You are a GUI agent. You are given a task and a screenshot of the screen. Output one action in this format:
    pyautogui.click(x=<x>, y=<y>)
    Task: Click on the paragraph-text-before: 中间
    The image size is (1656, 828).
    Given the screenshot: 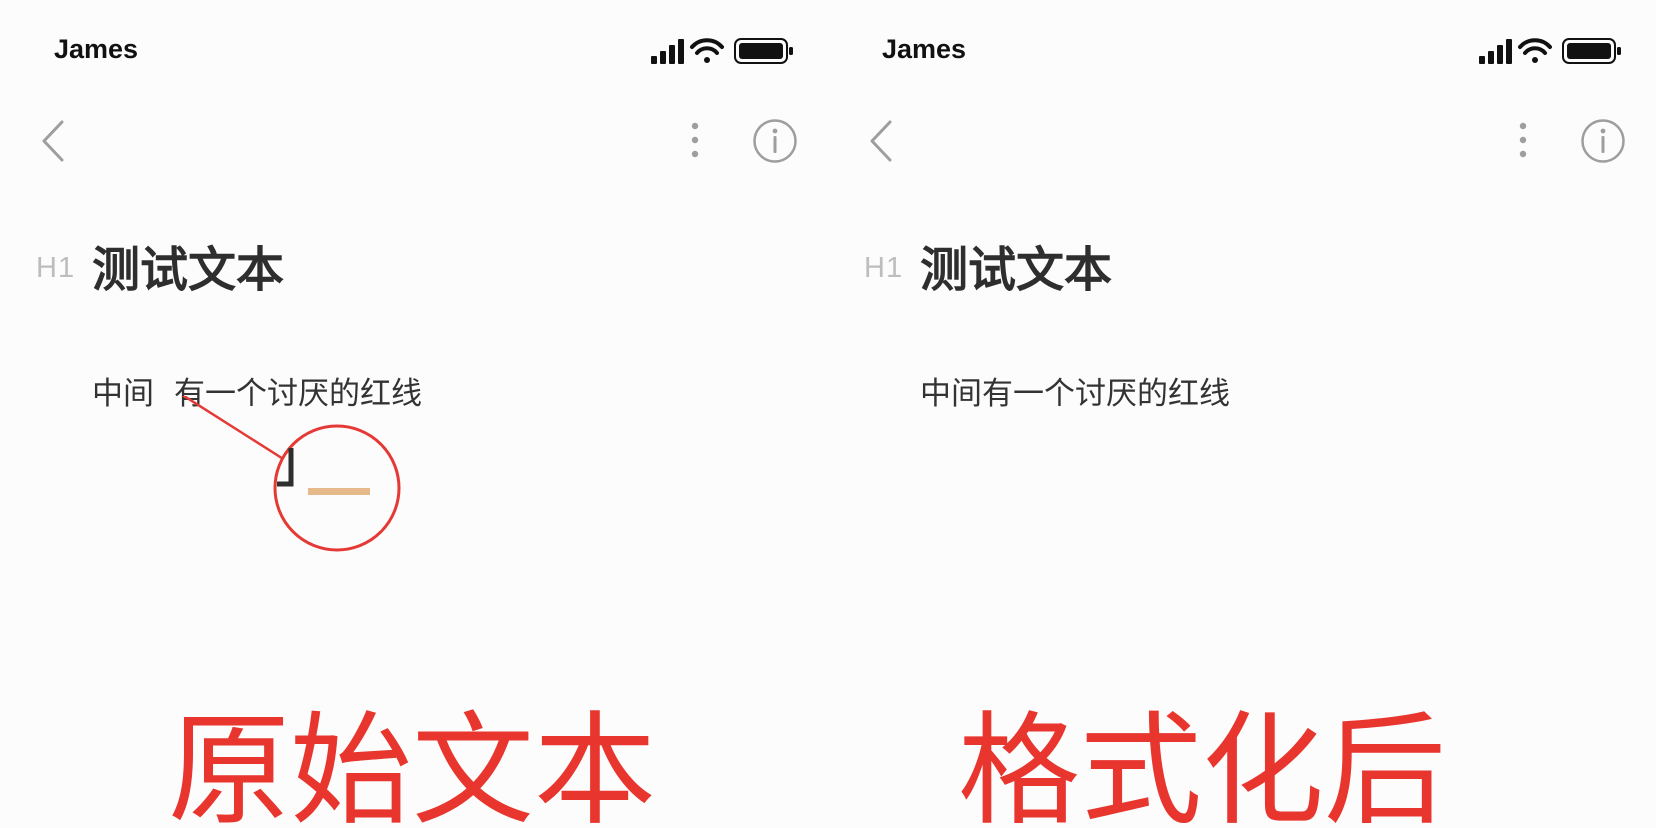 What is the action you would take?
    pyautogui.click(x=123, y=394)
    